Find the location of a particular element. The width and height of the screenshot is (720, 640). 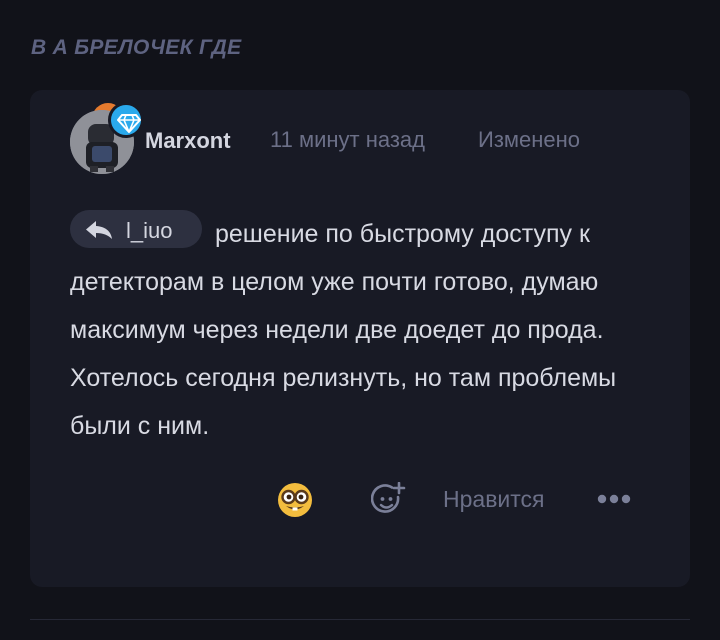

diamond-icon is located at coordinates (129, 123).